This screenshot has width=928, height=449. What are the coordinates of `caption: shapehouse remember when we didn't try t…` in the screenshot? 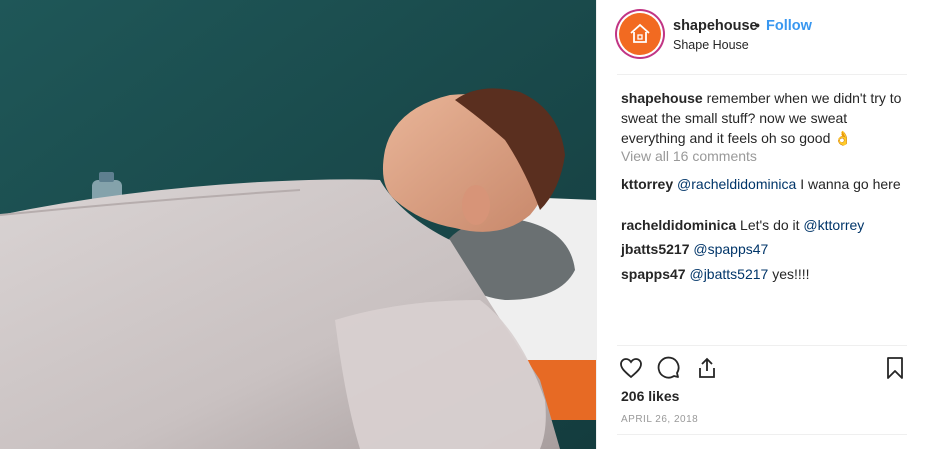 It's located at (766, 118).